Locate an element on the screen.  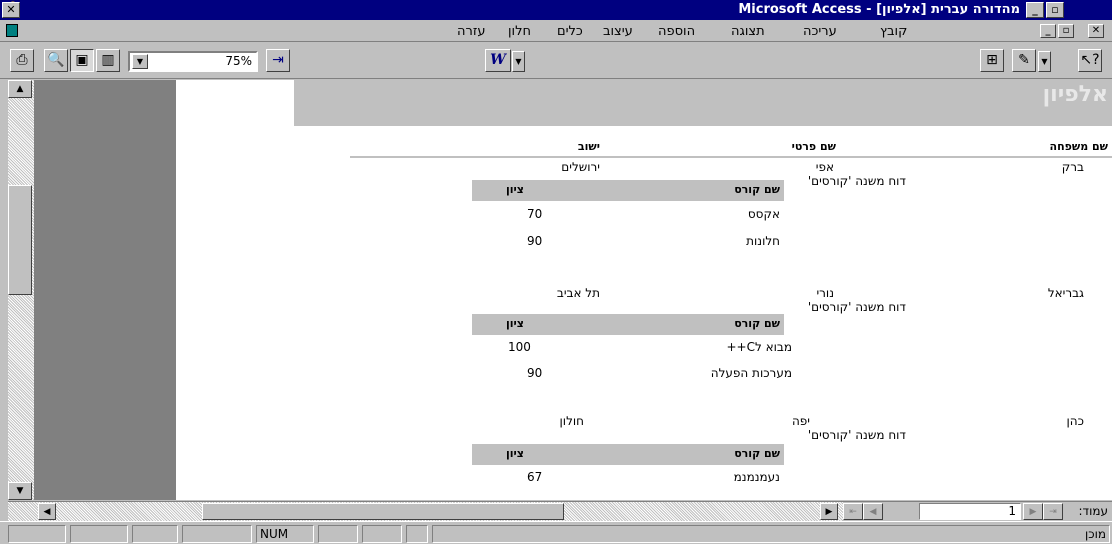
course-grade: 100 is located at coordinates (519, 347).